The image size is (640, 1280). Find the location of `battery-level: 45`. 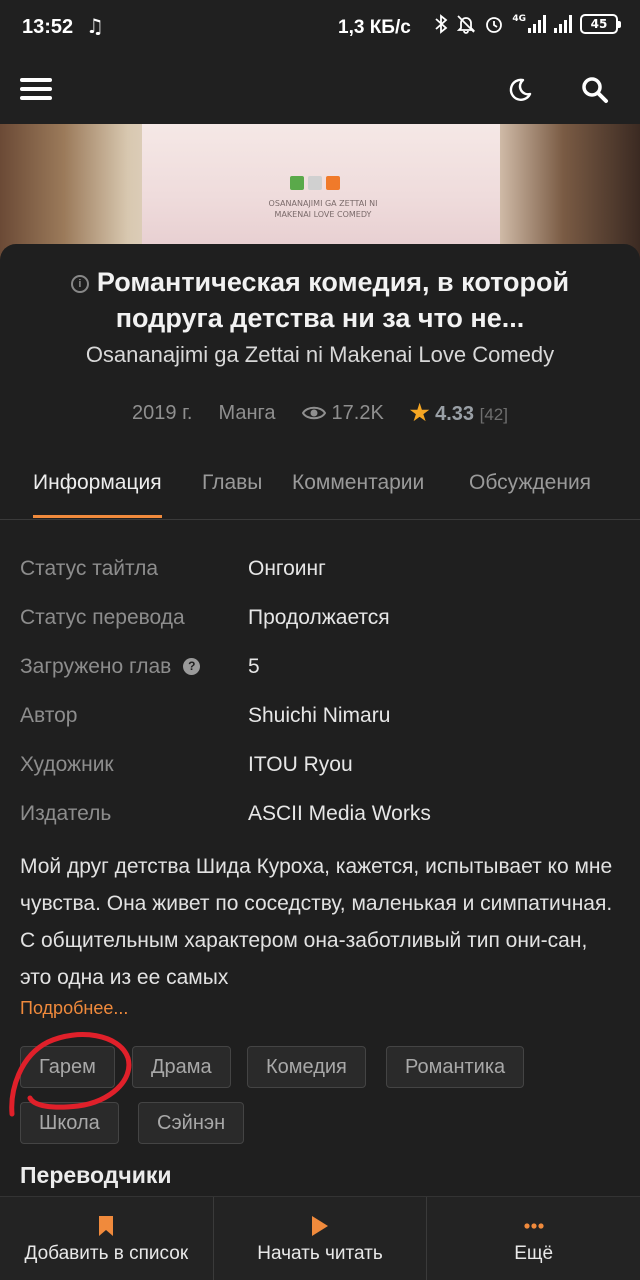

battery-level: 45 is located at coordinates (599, 24).